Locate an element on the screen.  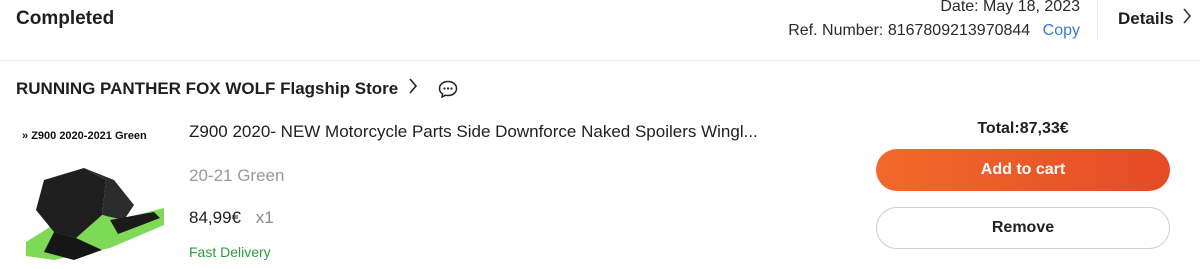
order-ref: Ref. Number: 8167809213970844 Copy is located at coordinates (934, 31).